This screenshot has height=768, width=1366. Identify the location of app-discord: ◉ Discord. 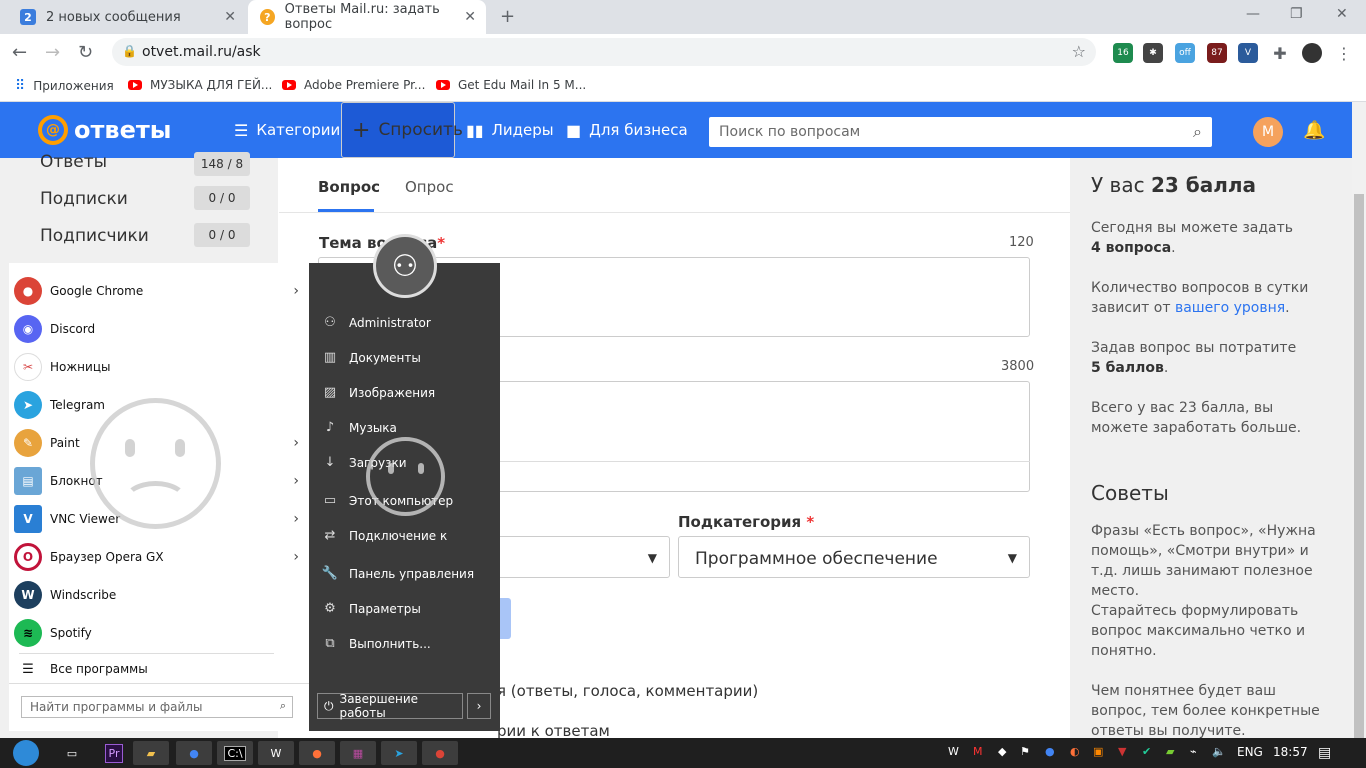
(159, 329).